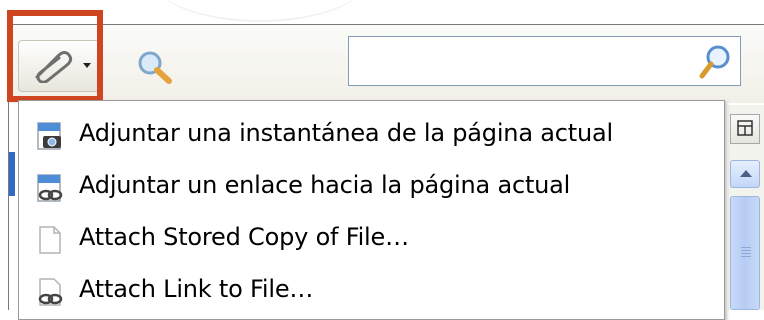 The height and width of the screenshot is (320, 764). What do you see at coordinates (12, 174) in the screenshot?
I see `selected-row-marker` at bounding box center [12, 174].